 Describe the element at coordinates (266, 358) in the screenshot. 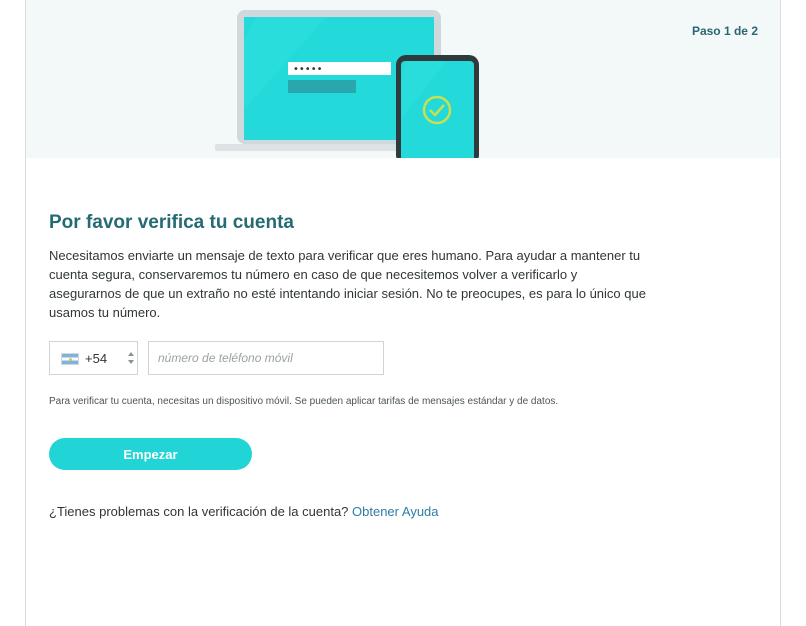

I see `phone-number-input` at that location.